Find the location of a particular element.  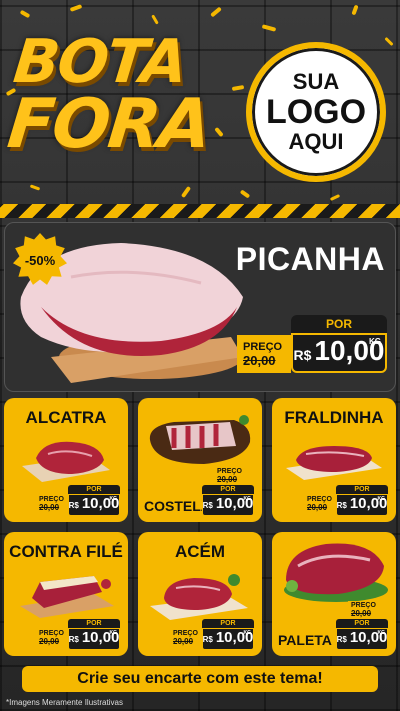

logo-placeholder: SUA LOGO AQUI is located at coordinates (316, 112).